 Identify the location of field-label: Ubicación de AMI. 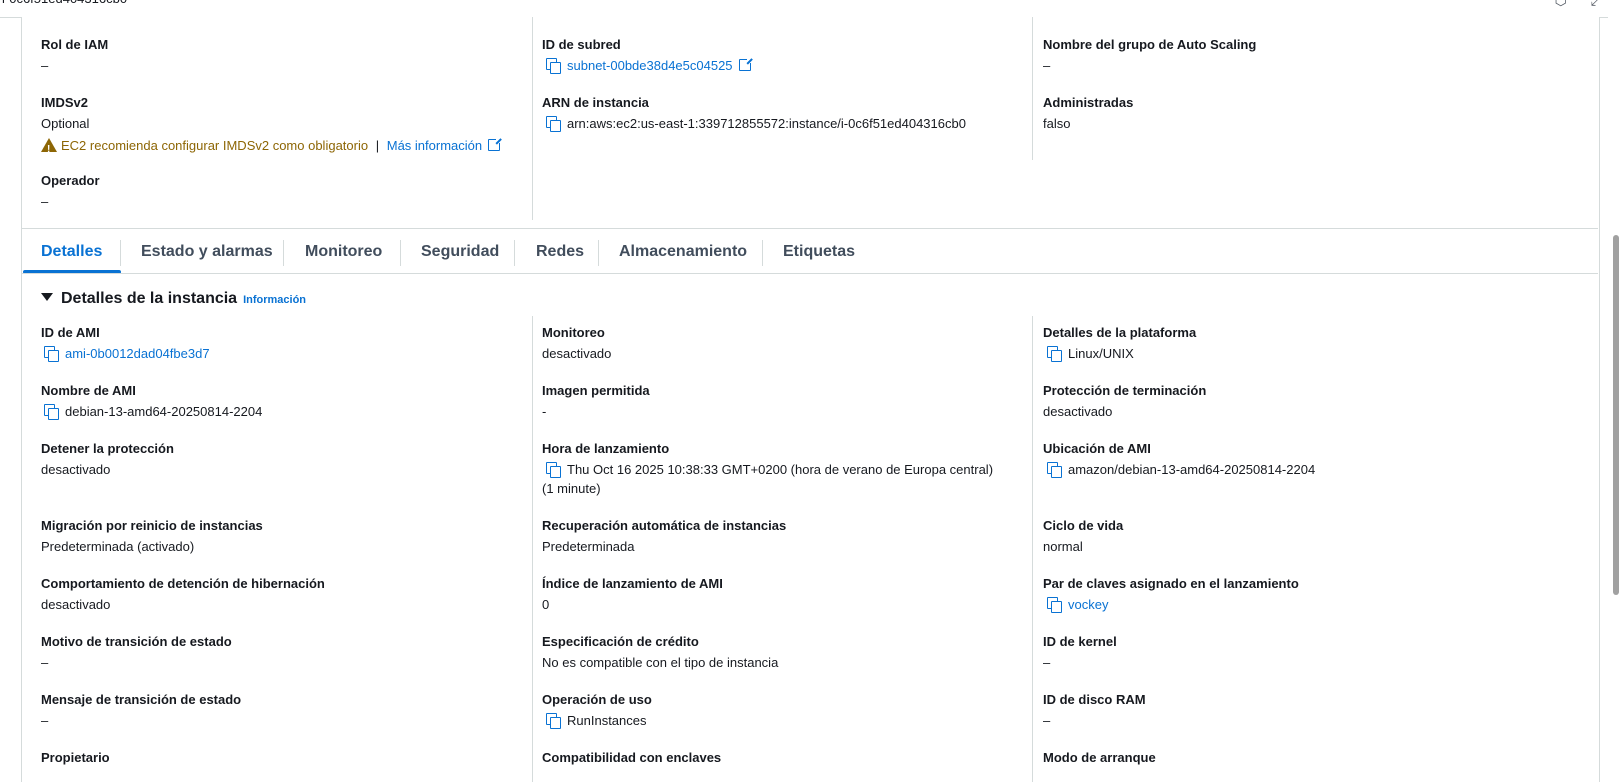
(1097, 448).